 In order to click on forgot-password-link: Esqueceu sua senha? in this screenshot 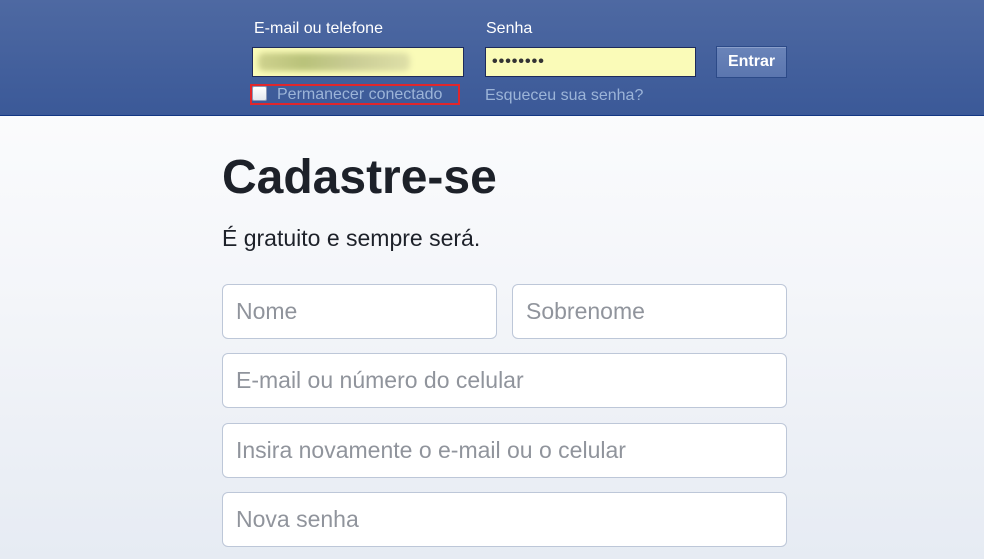, I will do `click(564, 96)`.